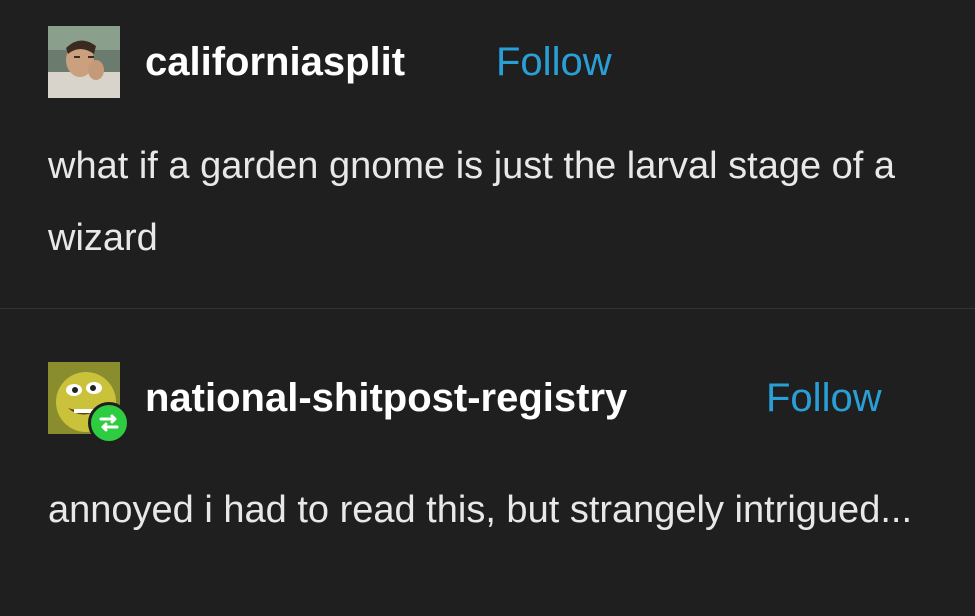 This screenshot has height=616, width=975. What do you see at coordinates (109, 423) in the screenshot?
I see `reblog-icon` at bounding box center [109, 423].